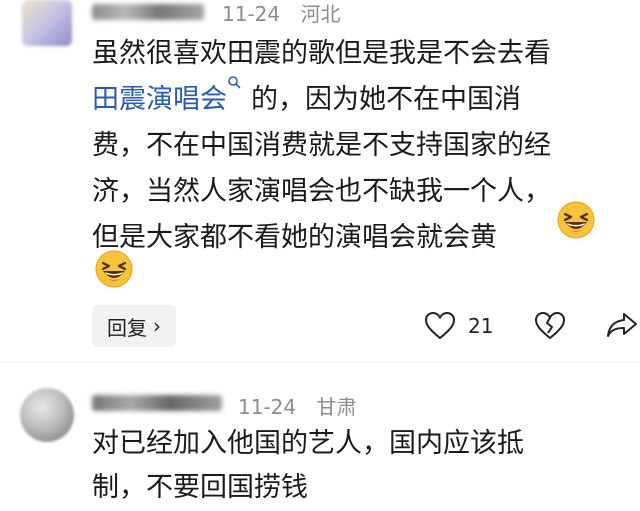  I want to click on reply-label: 回复, so click(127, 327).